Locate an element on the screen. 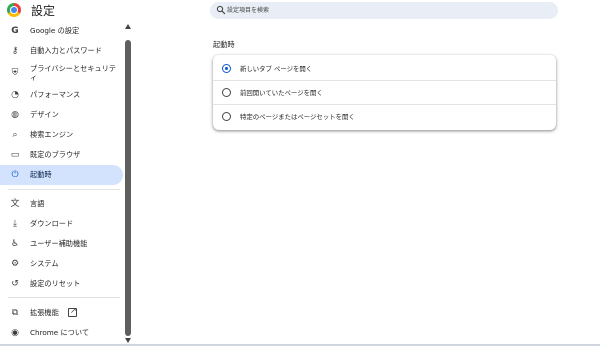 The height and width of the screenshot is (346, 600). sidebar-item-about-chrome: ◉ Chrome について is located at coordinates (61, 333).